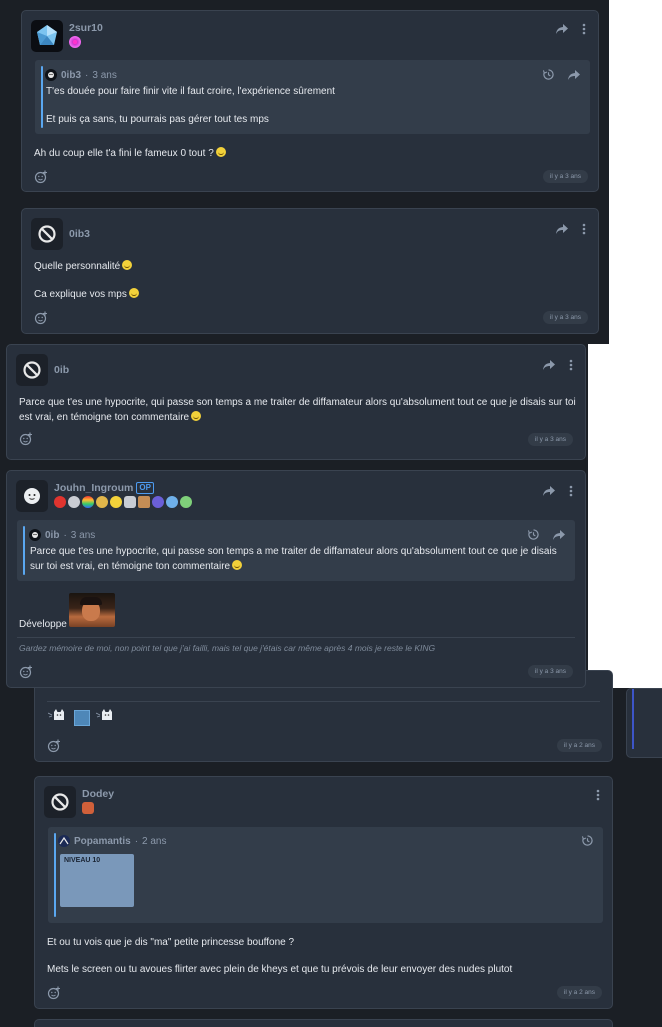  Describe the element at coordinates (97, 880) in the screenshot. I see `quoted-image: NIVEAU 10` at that location.